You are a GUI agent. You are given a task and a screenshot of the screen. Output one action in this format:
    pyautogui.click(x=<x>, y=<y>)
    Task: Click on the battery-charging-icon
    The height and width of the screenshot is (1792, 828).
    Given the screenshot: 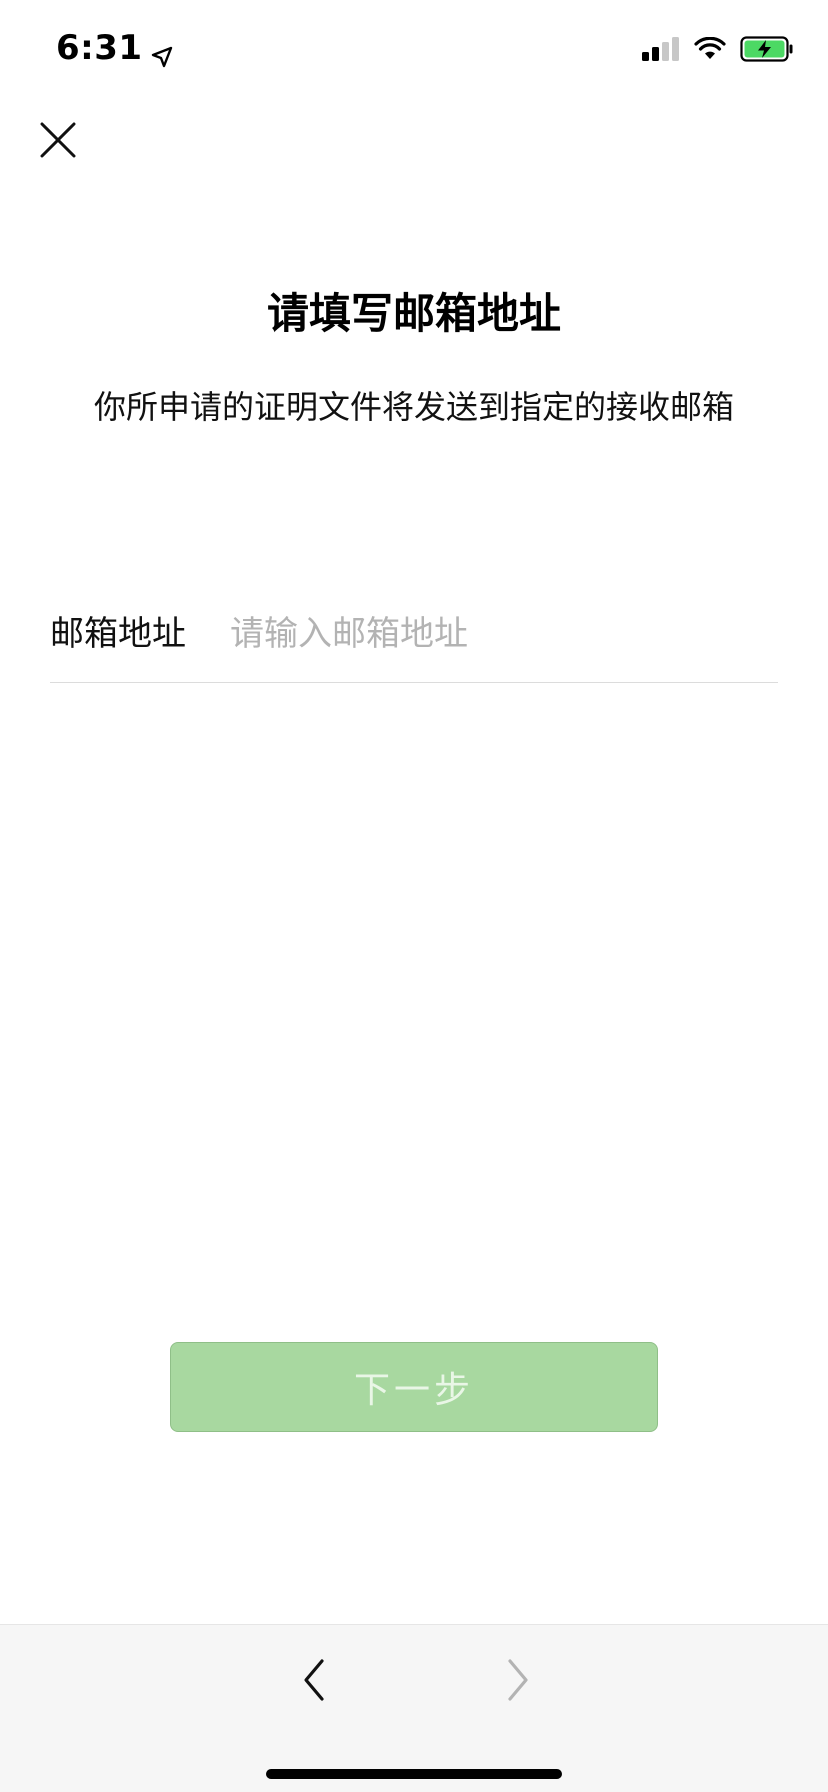 What is the action you would take?
    pyautogui.click(x=767, y=51)
    